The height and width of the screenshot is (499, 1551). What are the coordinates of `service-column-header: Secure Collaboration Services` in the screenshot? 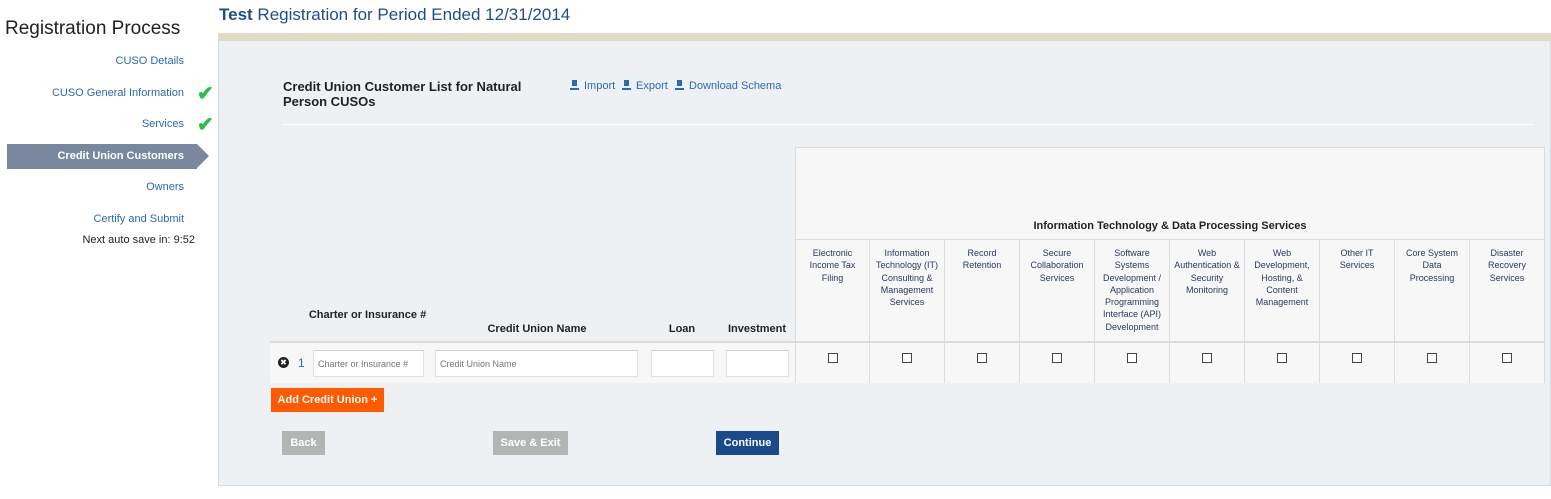 It's located at (1057, 291).